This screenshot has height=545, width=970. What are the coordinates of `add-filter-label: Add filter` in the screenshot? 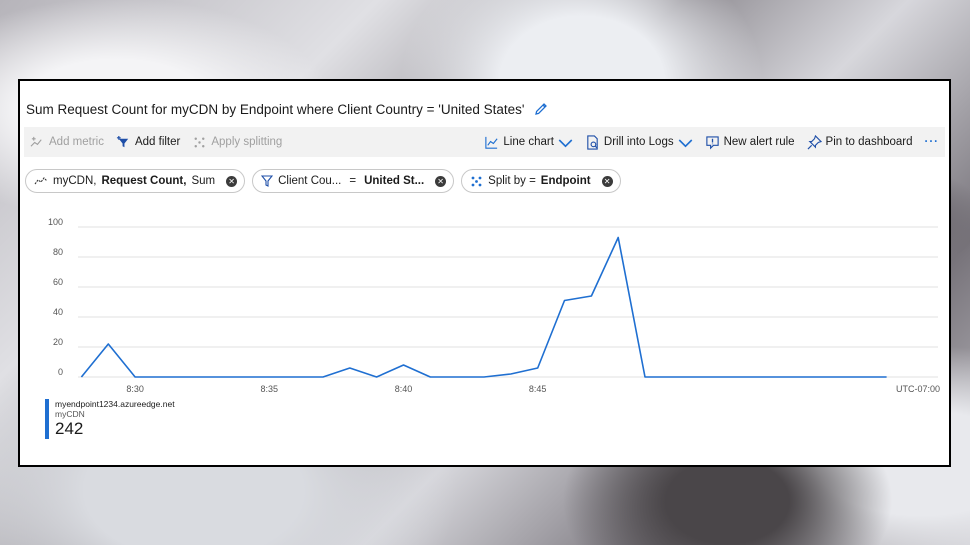 It's located at (157, 142).